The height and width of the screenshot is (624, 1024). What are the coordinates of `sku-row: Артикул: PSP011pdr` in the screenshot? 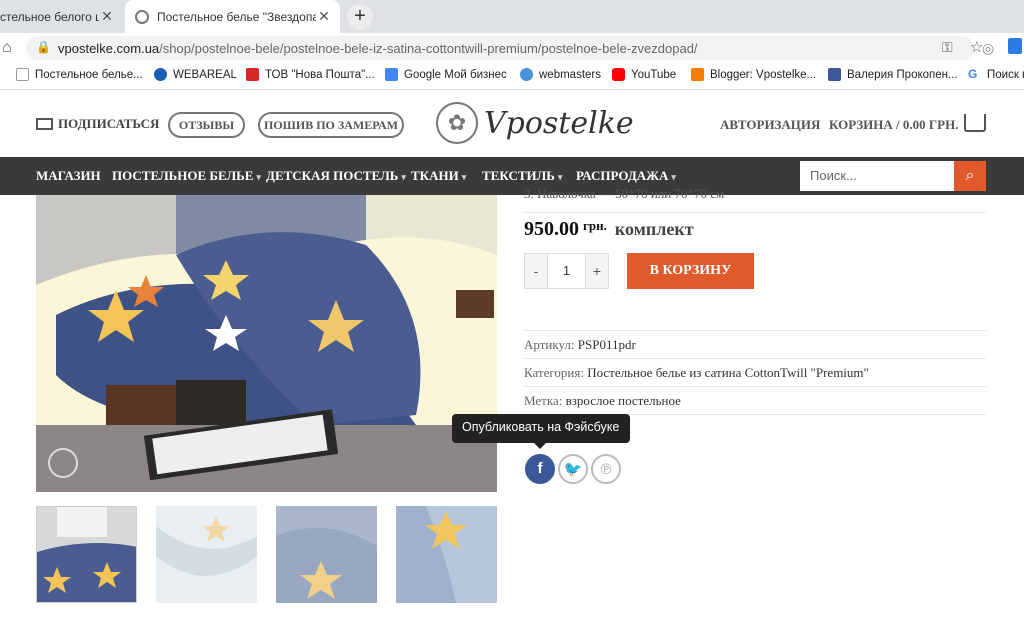 It's located at (580, 344).